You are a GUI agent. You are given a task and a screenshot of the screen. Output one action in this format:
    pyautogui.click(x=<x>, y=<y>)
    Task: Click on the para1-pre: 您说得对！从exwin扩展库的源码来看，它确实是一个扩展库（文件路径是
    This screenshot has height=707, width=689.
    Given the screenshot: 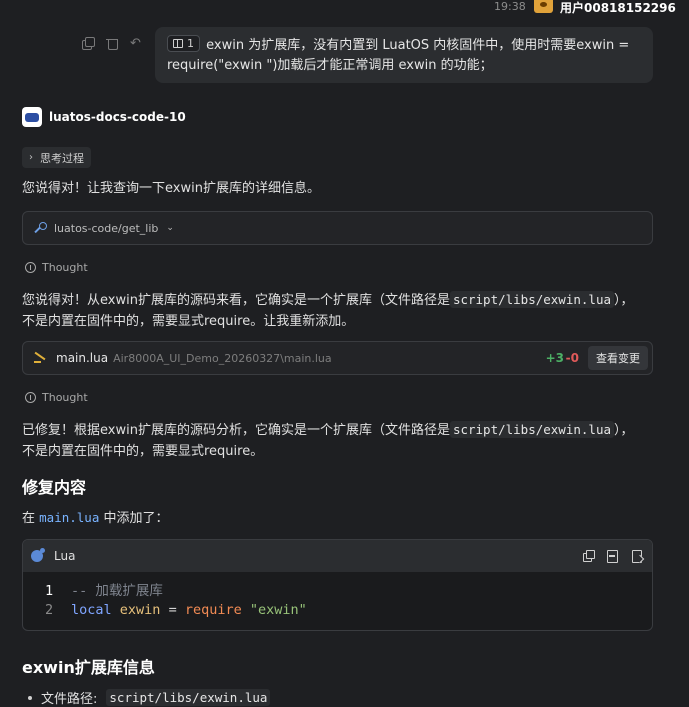 What is the action you would take?
    pyautogui.click(x=236, y=300)
    